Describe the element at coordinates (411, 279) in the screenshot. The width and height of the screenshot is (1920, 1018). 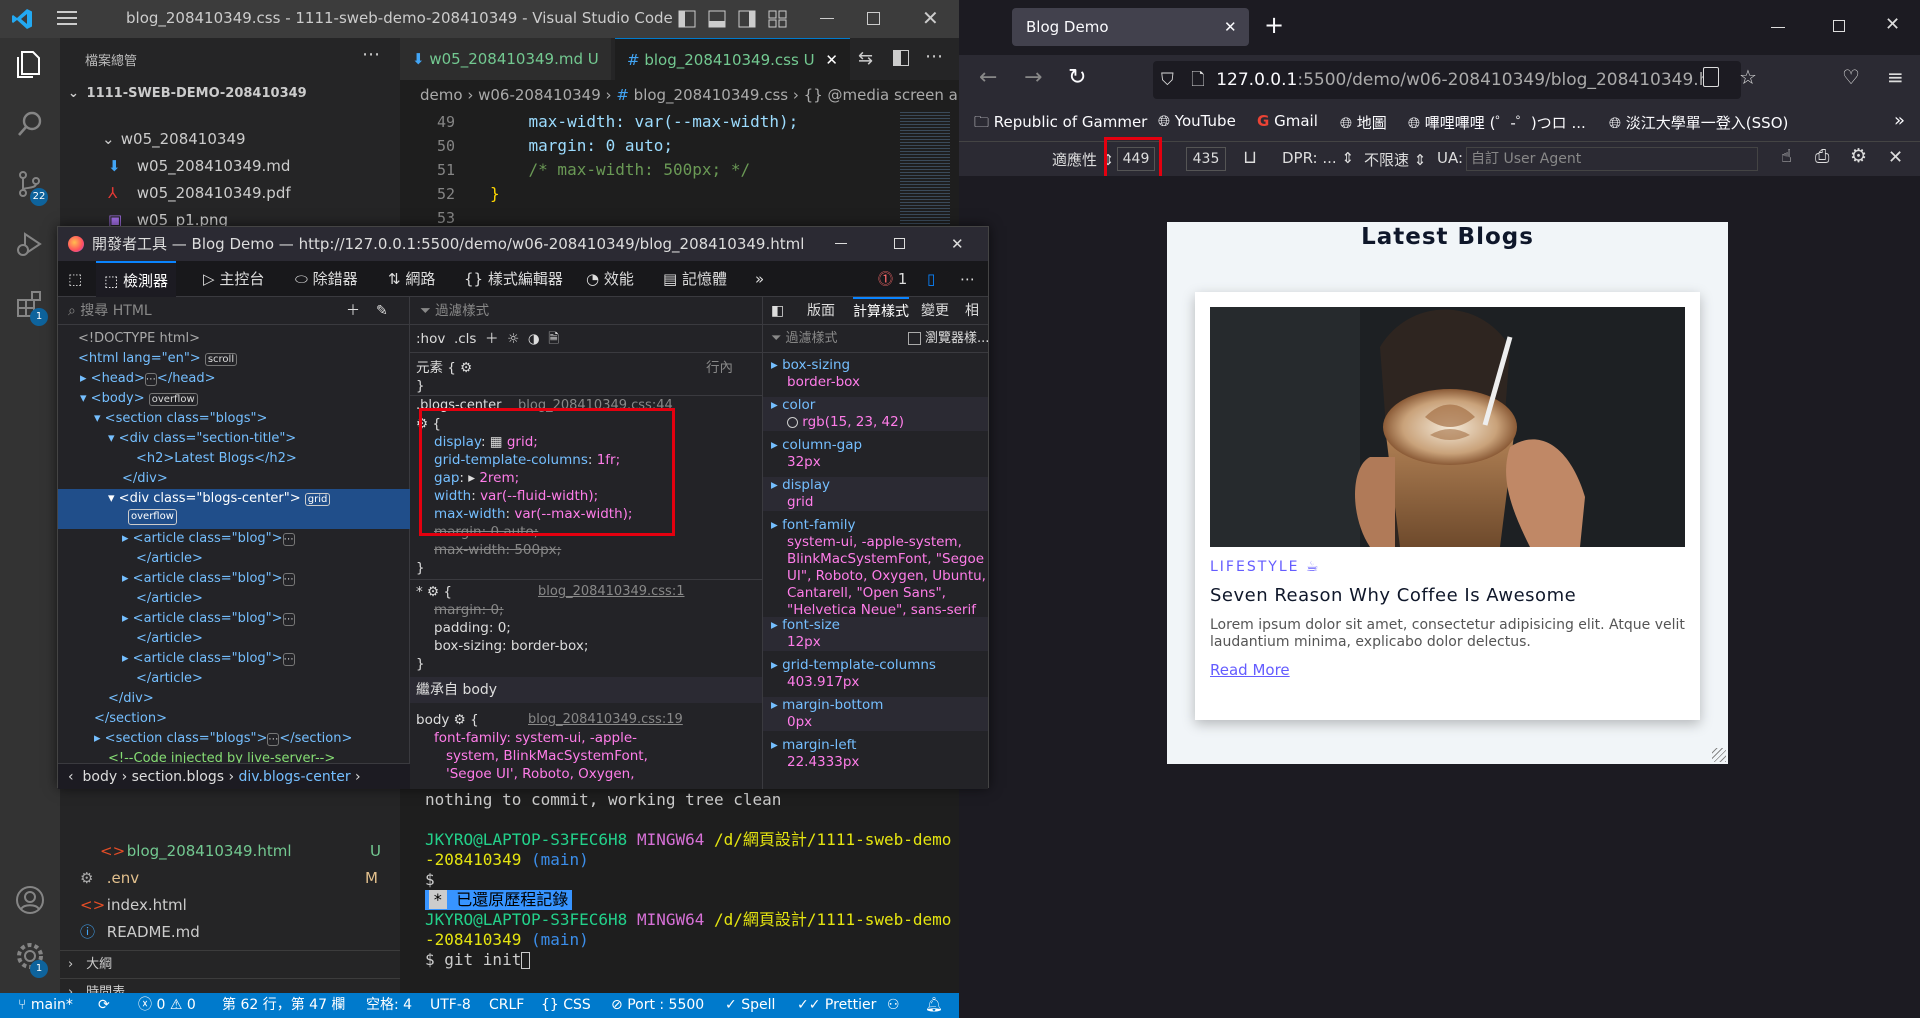
I see `tab-network: ⇅ 網路` at that location.